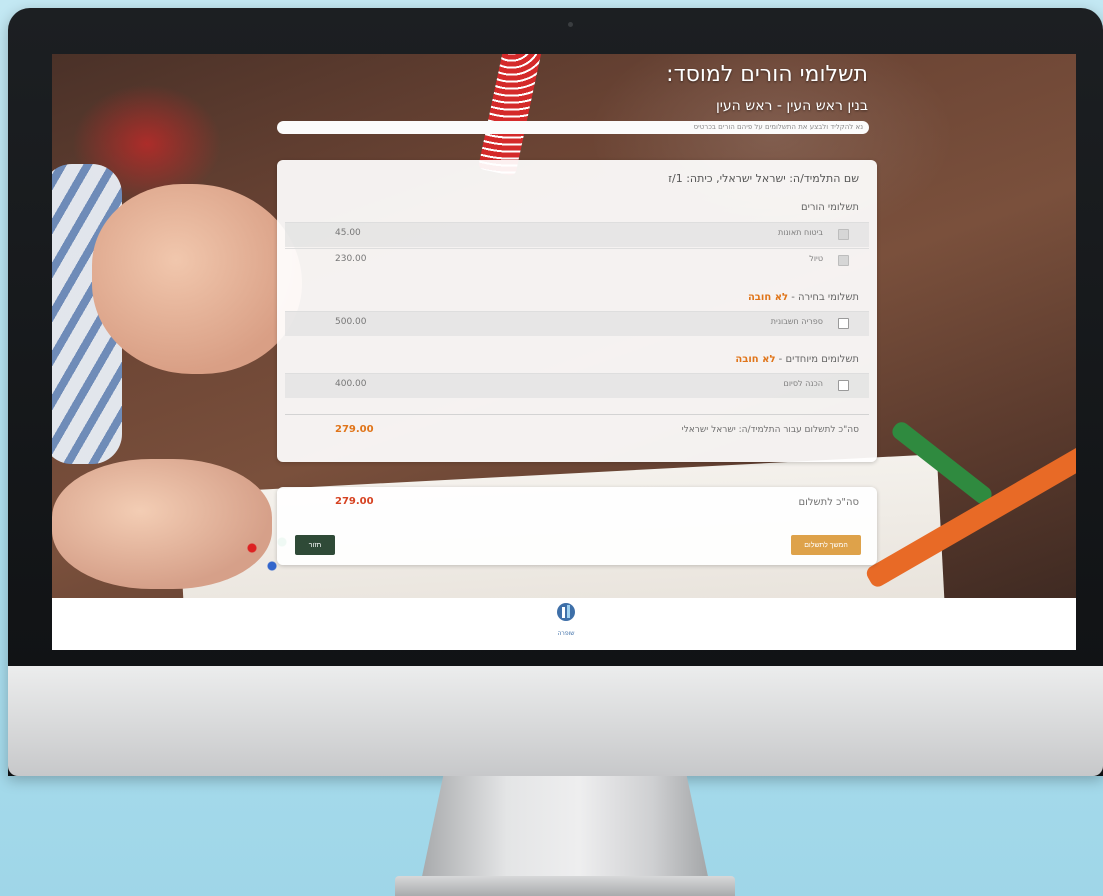  I want to click on page-subtitle: בנין ראש העין - ראש העין, so click(791, 106).